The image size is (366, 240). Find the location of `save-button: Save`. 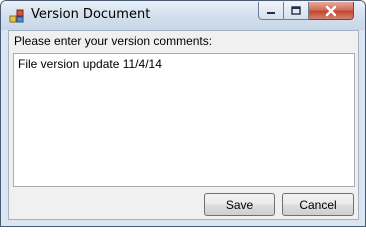

save-button: Save is located at coordinates (239, 204).